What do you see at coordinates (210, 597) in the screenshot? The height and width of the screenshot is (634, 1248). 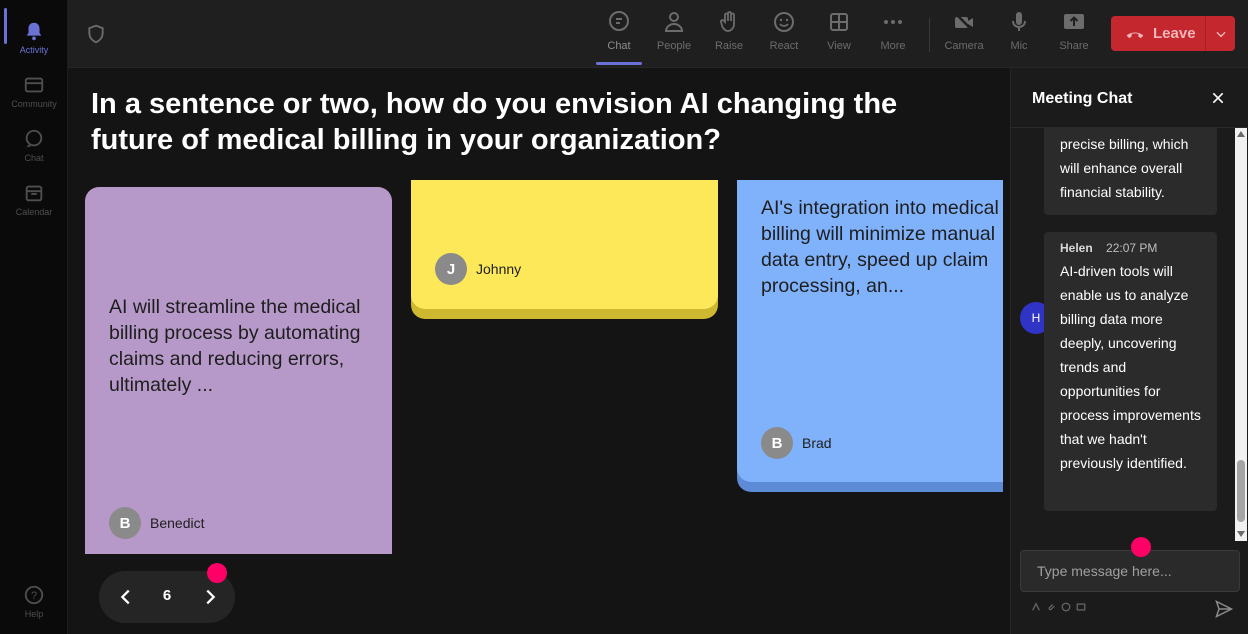 I see `chevron-right-icon` at bounding box center [210, 597].